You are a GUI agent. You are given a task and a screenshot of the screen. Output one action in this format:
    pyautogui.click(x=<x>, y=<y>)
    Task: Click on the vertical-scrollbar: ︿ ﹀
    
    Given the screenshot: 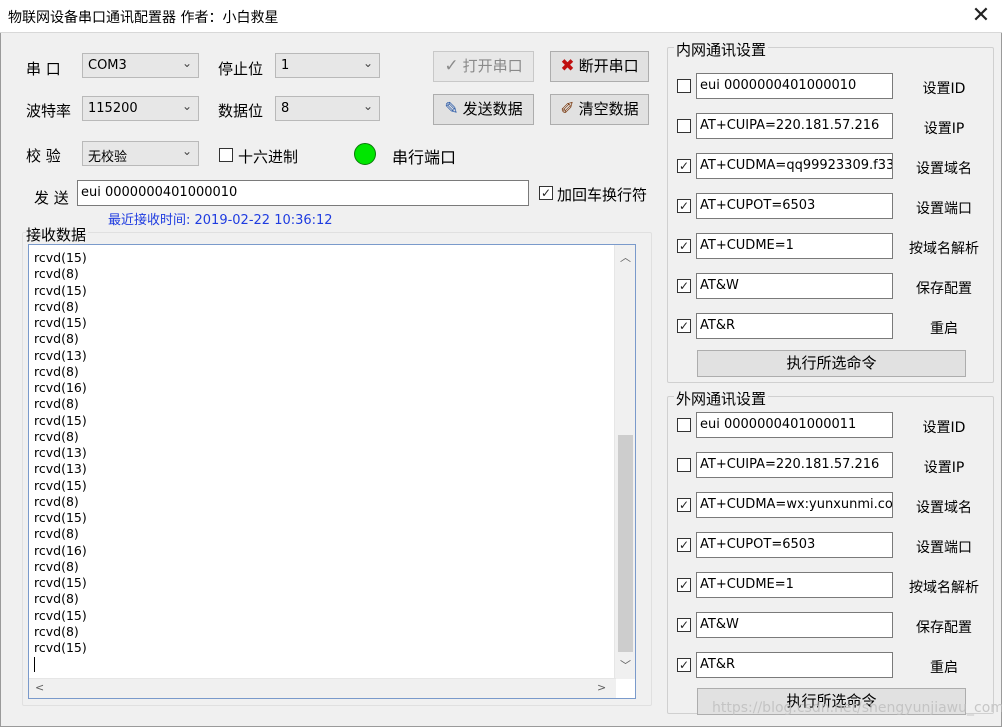 What is the action you would take?
    pyautogui.click(x=624, y=462)
    